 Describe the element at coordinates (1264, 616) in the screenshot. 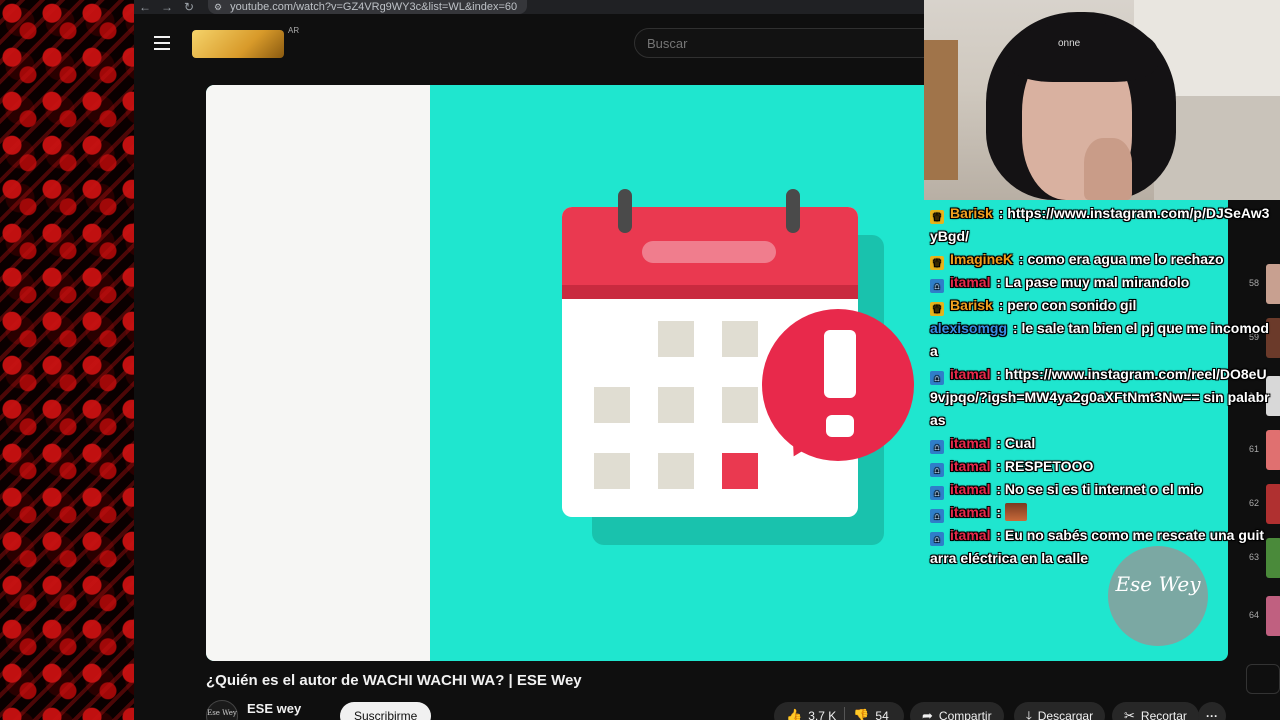

I see `playlist-item: 64` at that location.